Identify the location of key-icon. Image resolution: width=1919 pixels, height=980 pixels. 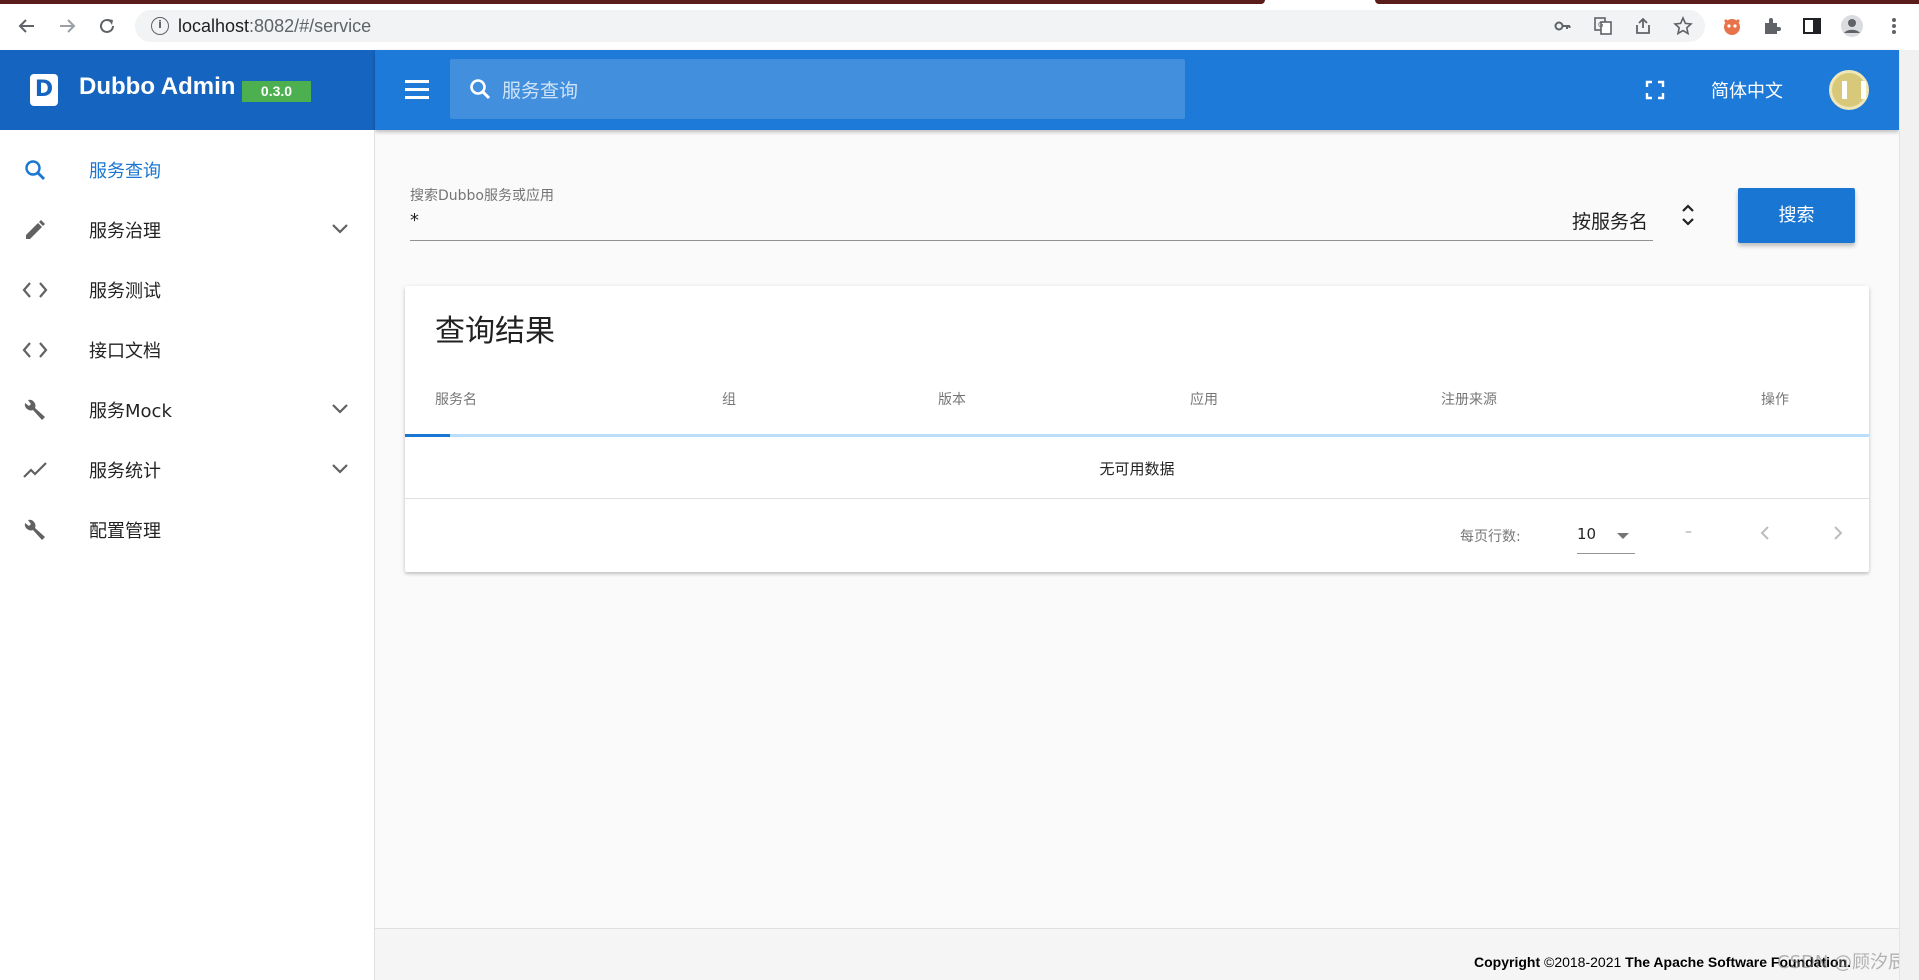
(1563, 26).